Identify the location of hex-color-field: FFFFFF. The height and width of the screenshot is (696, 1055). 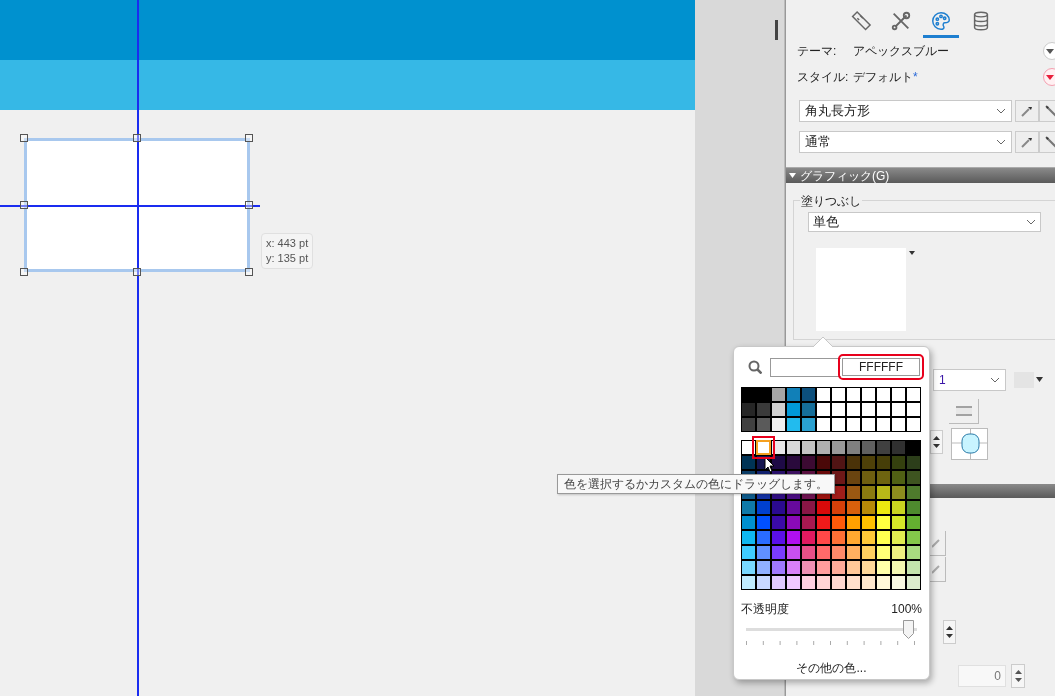
(881, 367).